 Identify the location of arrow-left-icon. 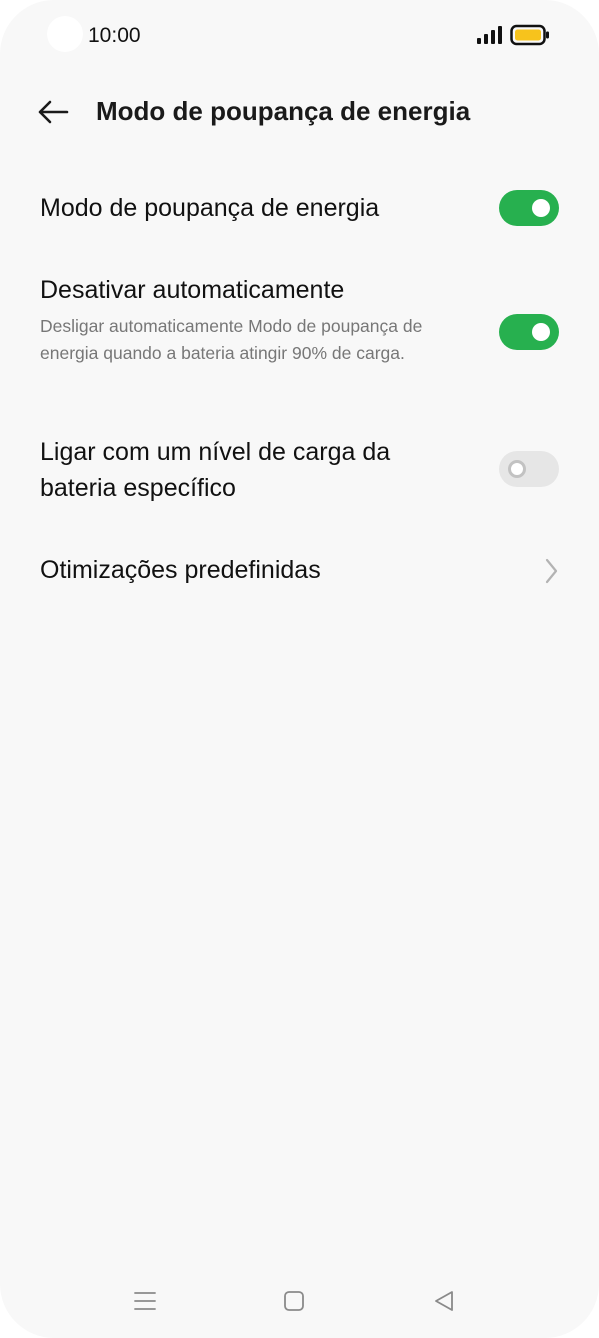
(53, 112).